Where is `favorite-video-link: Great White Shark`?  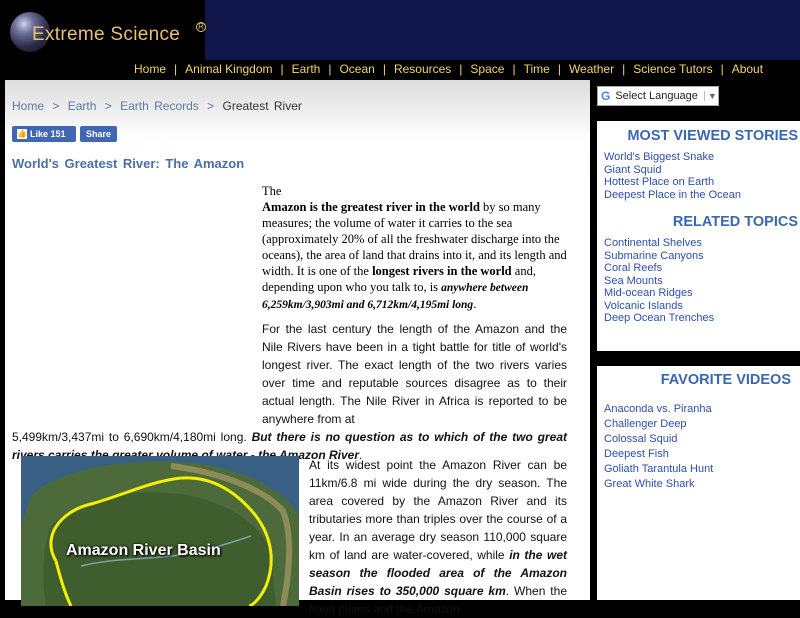 favorite-video-link: Great White Shark is located at coordinates (702, 484).